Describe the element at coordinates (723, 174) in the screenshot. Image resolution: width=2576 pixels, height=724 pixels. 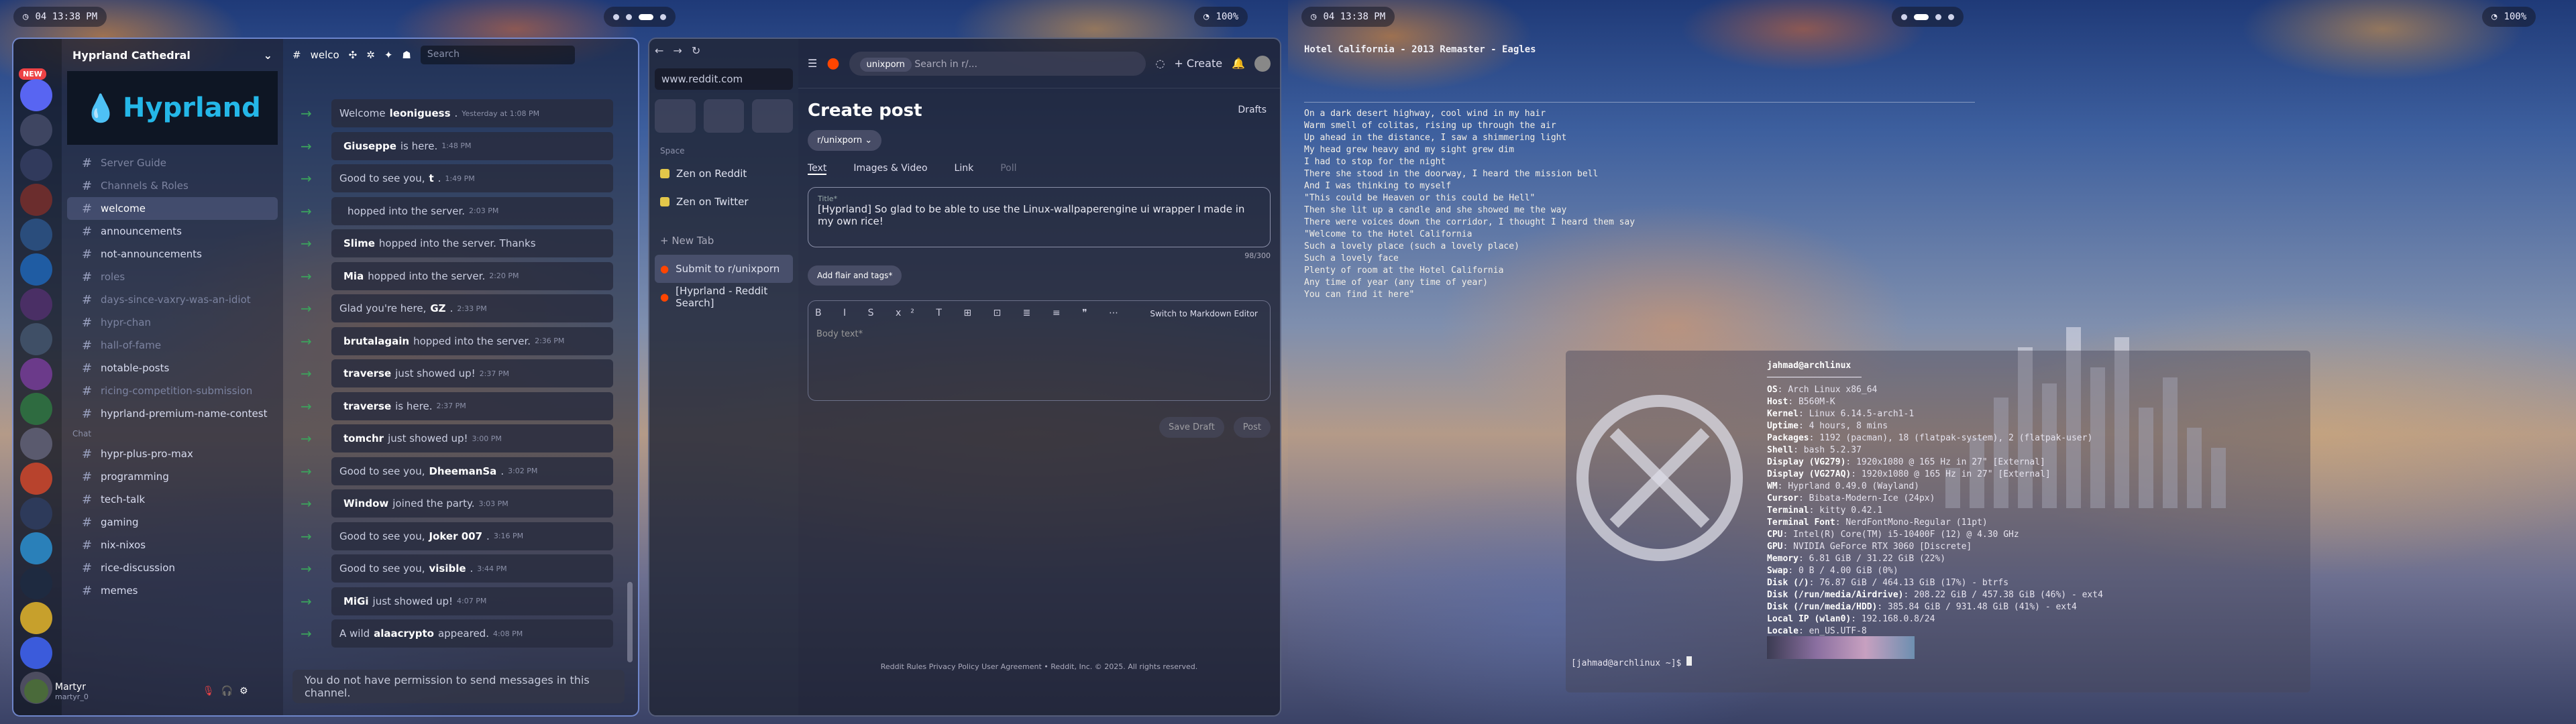
I see `sidebar-item-zen-reddit: Zen on Reddit` at that location.